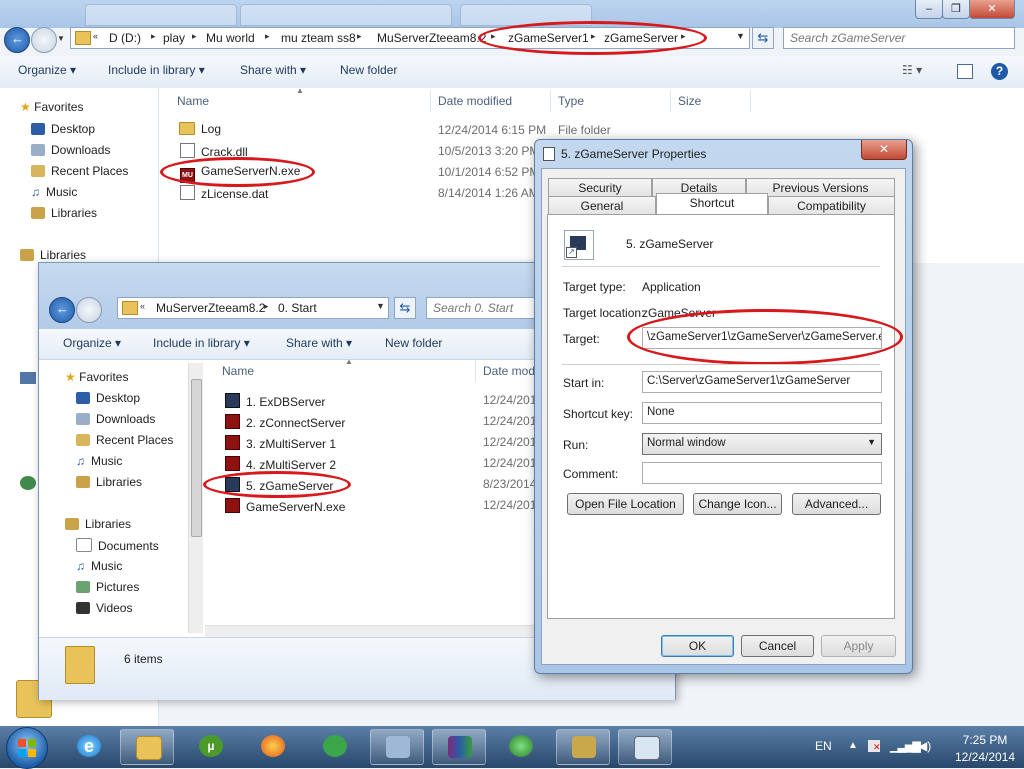 The width and height of the screenshot is (1024, 769). What do you see at coordinates (200, 129) in the screenshot?
I see `list-item: Log` at bounding box center [200, 129].